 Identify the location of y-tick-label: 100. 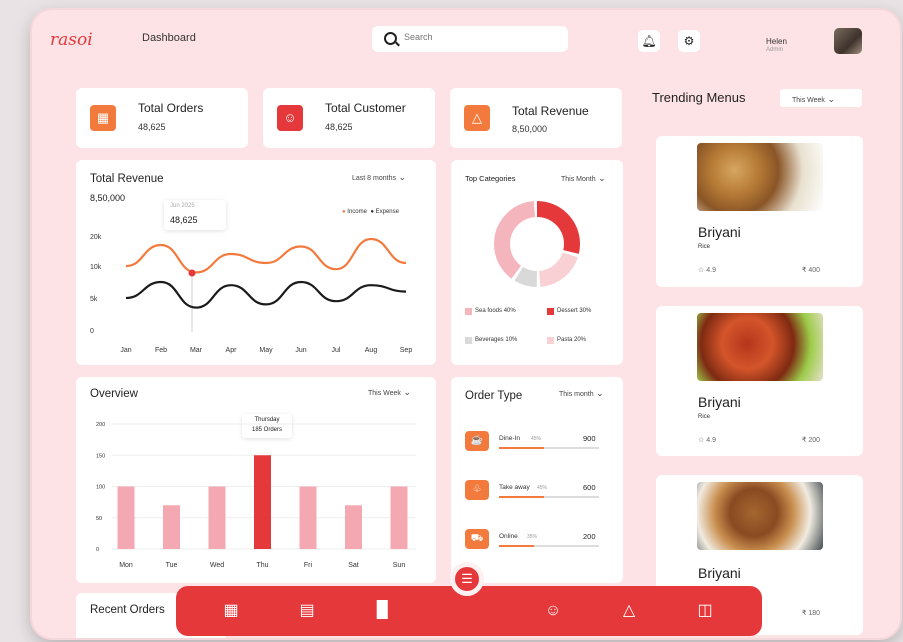
(100, 488).